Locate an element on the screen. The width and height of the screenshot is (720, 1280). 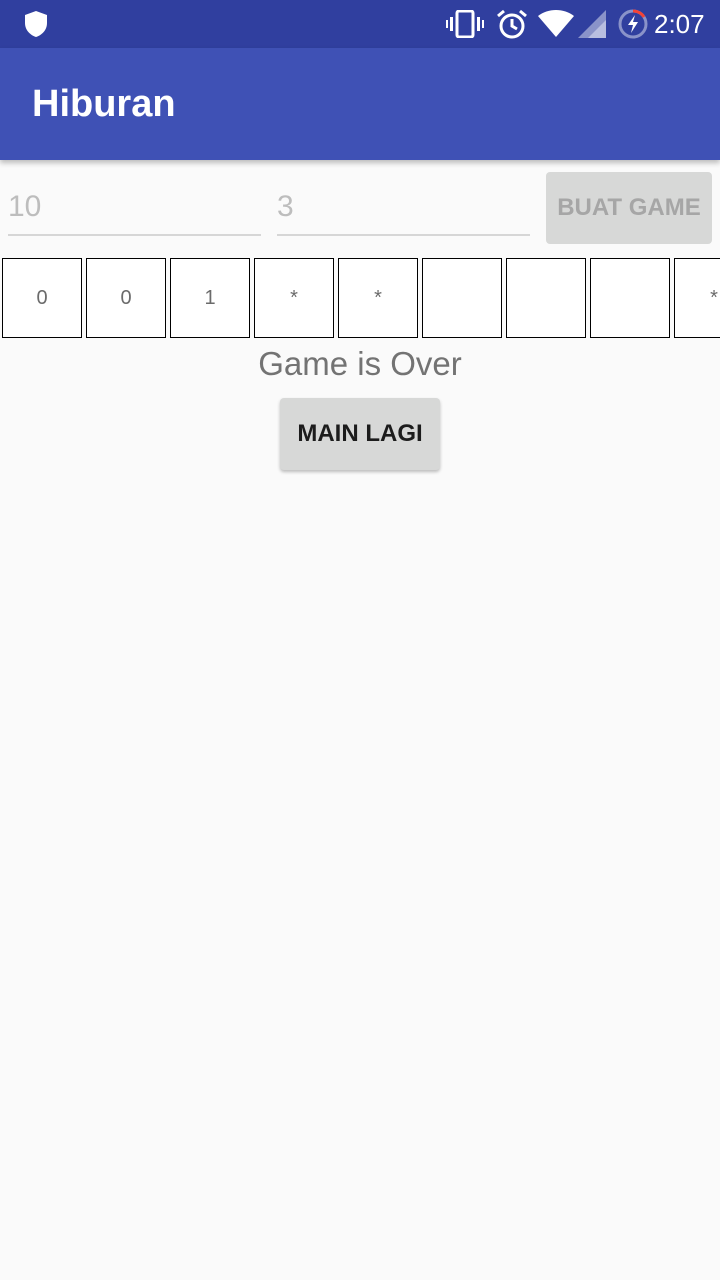
board-row: 0 0 1 * * * is located at coordinates (361, 298).